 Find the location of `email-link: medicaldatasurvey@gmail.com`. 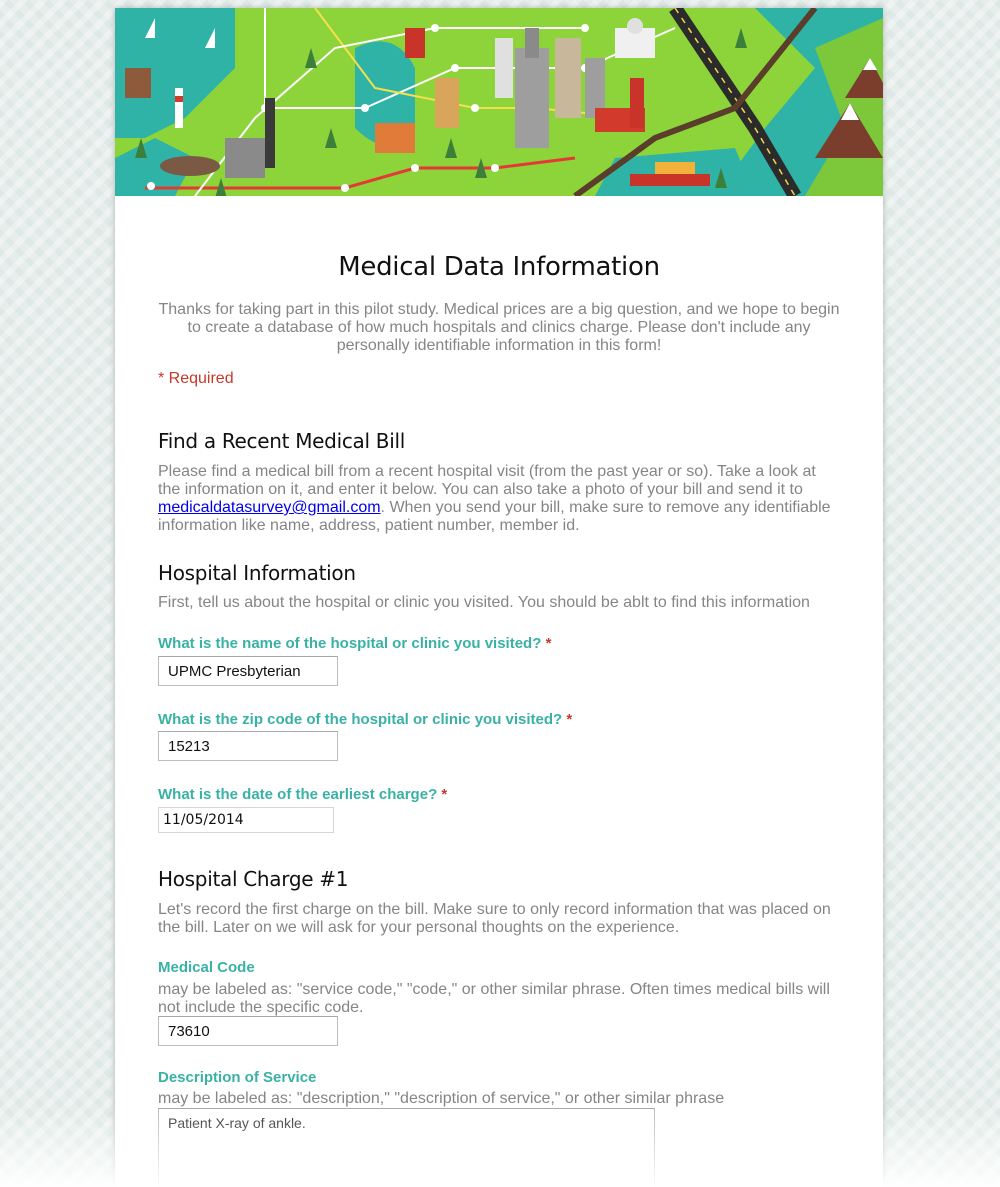

email-link: medicaldatasurvey@gmail.com is located at coordinates (269, 507).